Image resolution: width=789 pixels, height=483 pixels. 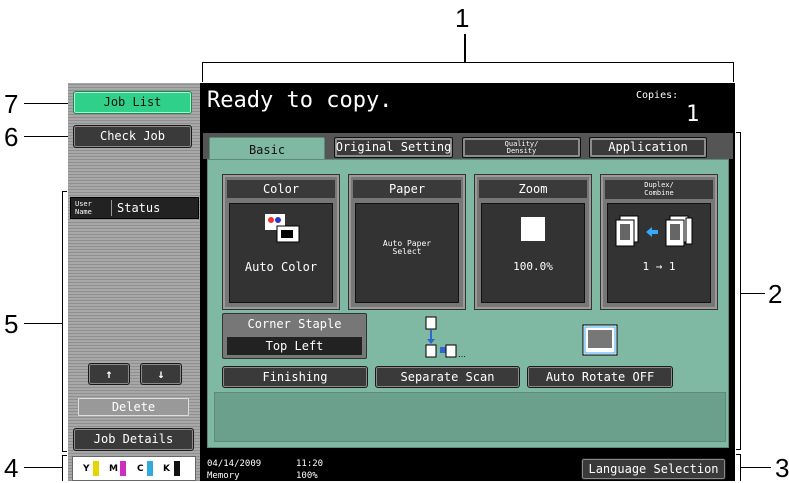 What do you see at coordinates (150, 468) in the screenshot?
I see `toner-c-bar` at bounding box center [150, 468].